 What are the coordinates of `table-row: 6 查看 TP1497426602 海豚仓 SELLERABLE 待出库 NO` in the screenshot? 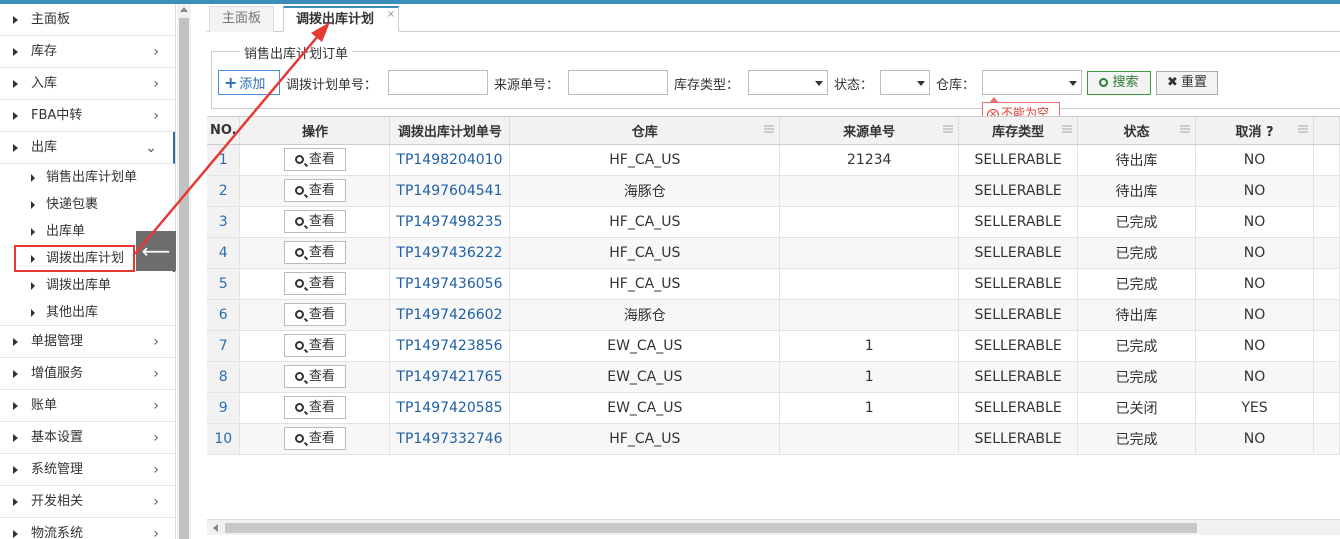 It's located at (773, 315).